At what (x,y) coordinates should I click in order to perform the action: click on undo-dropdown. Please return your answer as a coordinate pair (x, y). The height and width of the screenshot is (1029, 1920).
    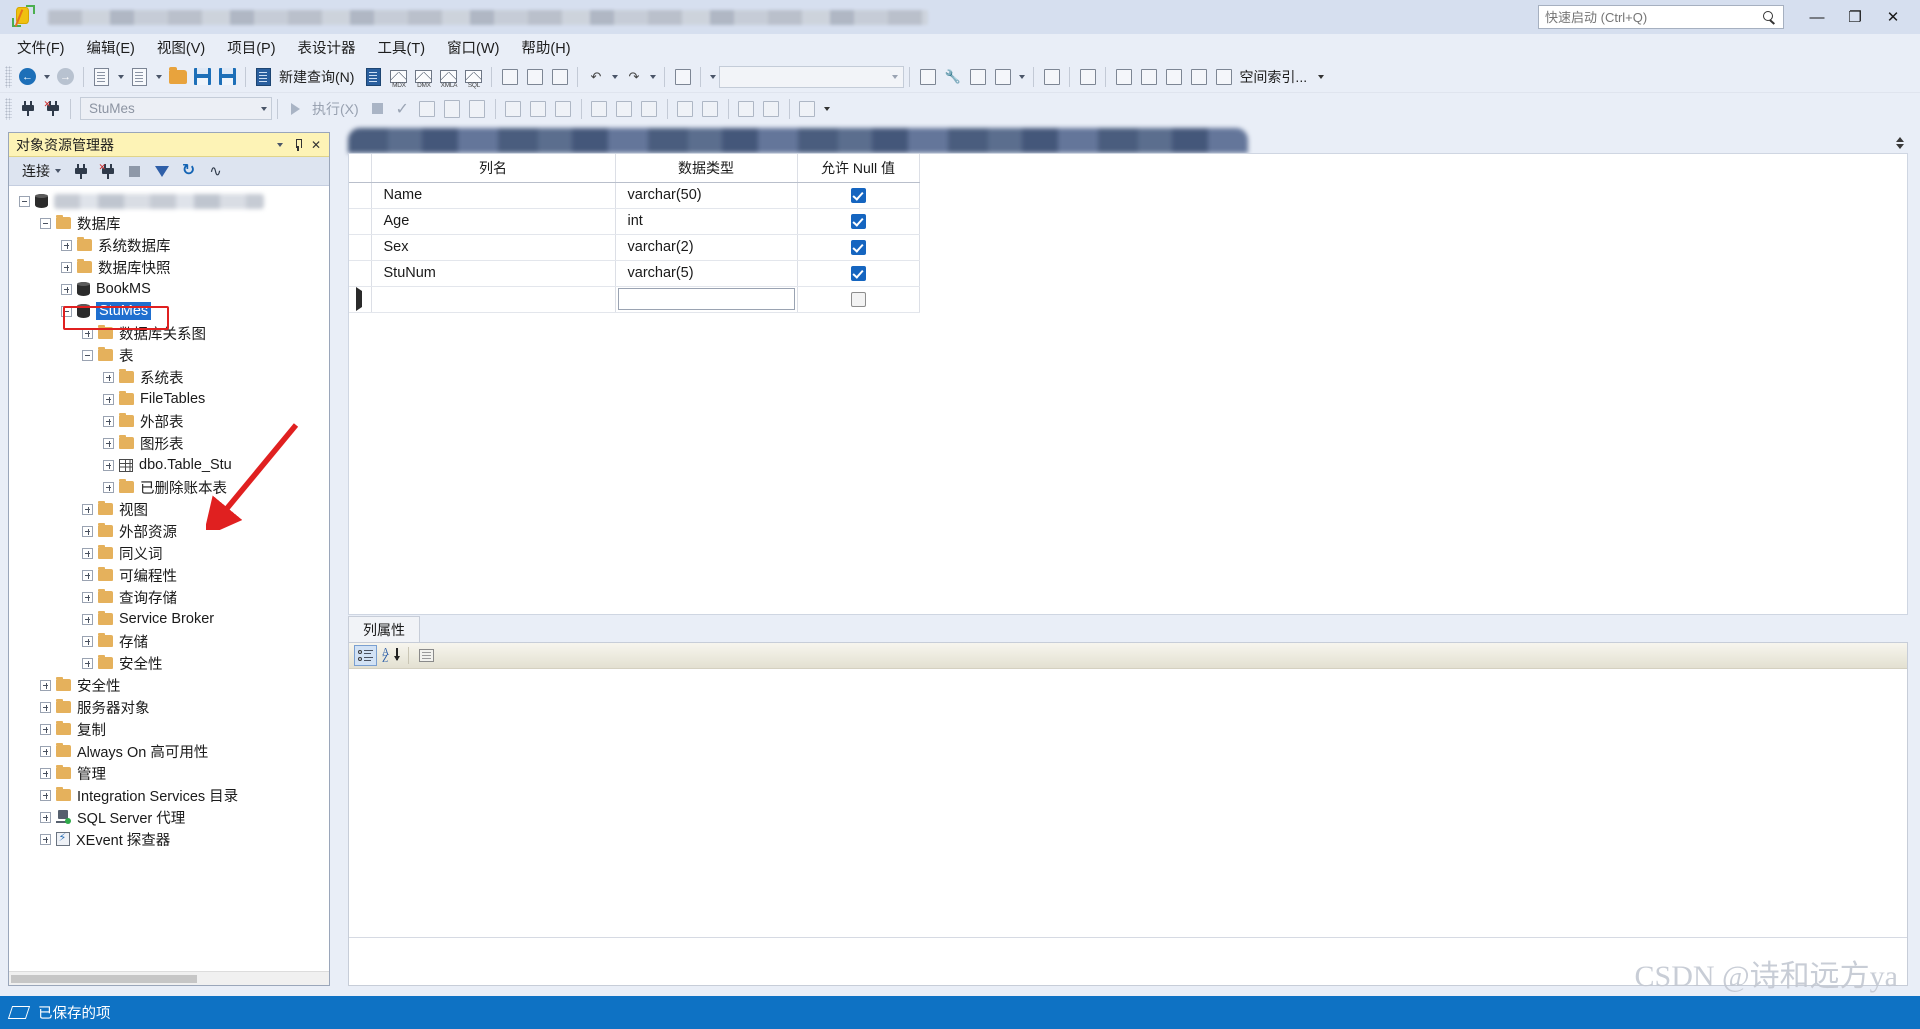
    Looking at the image, I should click on (614, 77).